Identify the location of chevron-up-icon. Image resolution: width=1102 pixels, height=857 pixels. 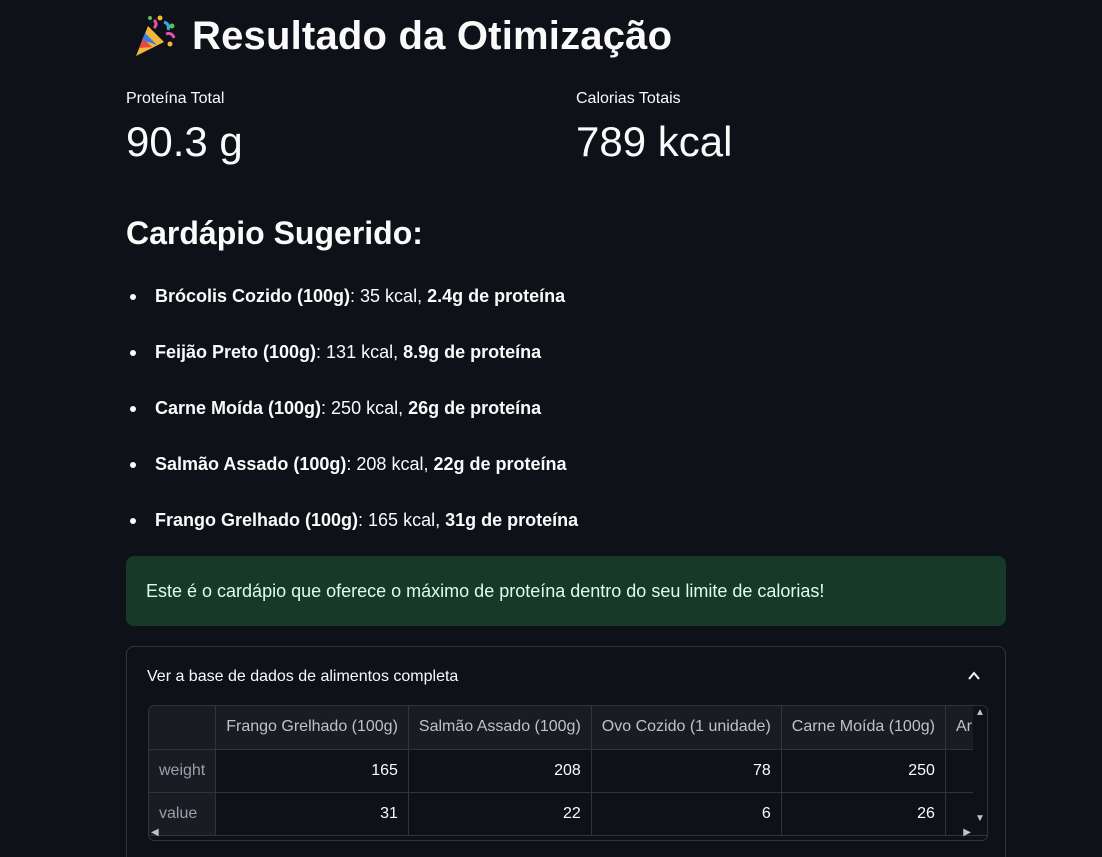
(974, 676).